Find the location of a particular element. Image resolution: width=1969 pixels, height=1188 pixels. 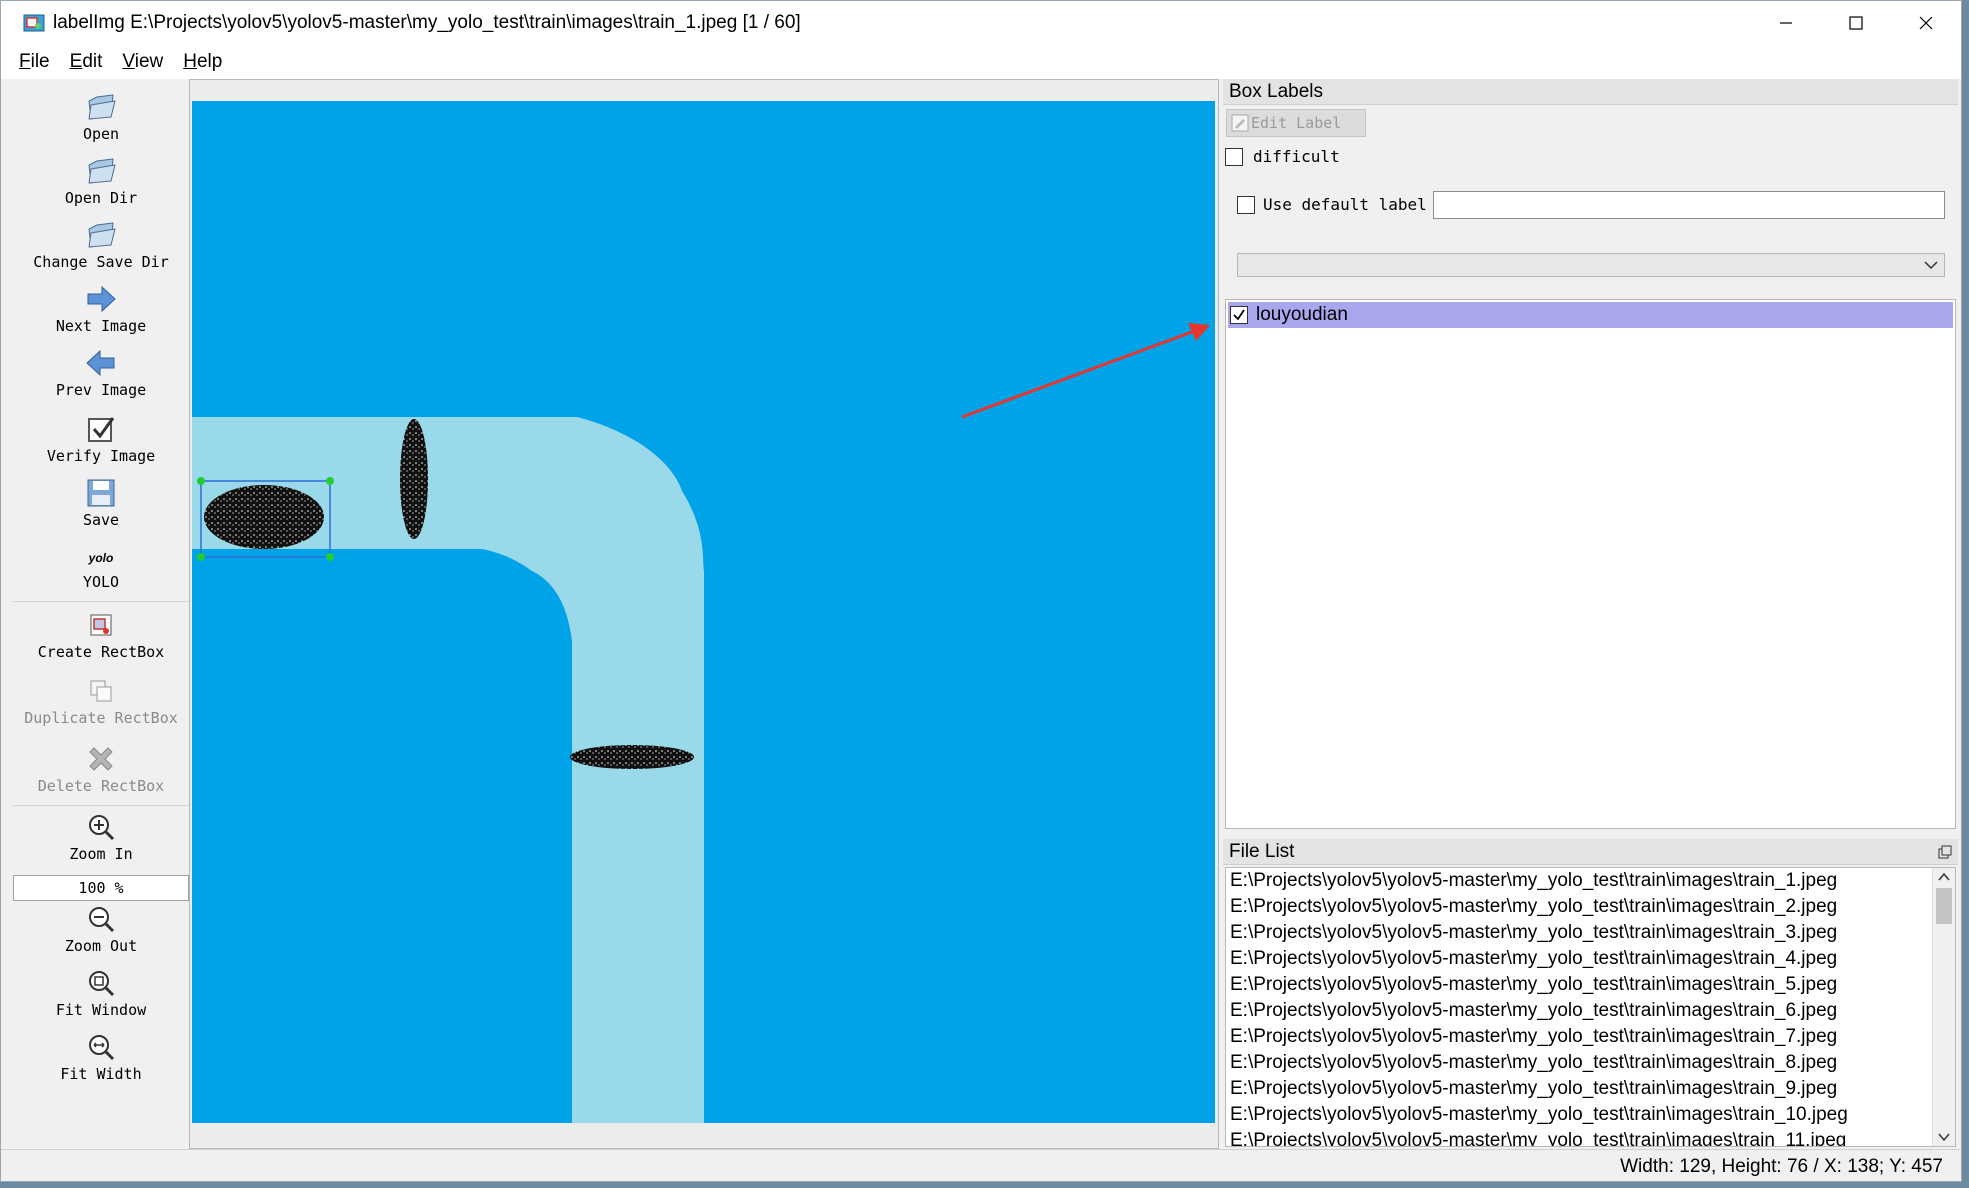

prev-image-button: Prev Image is located at coordinates (101, 373).